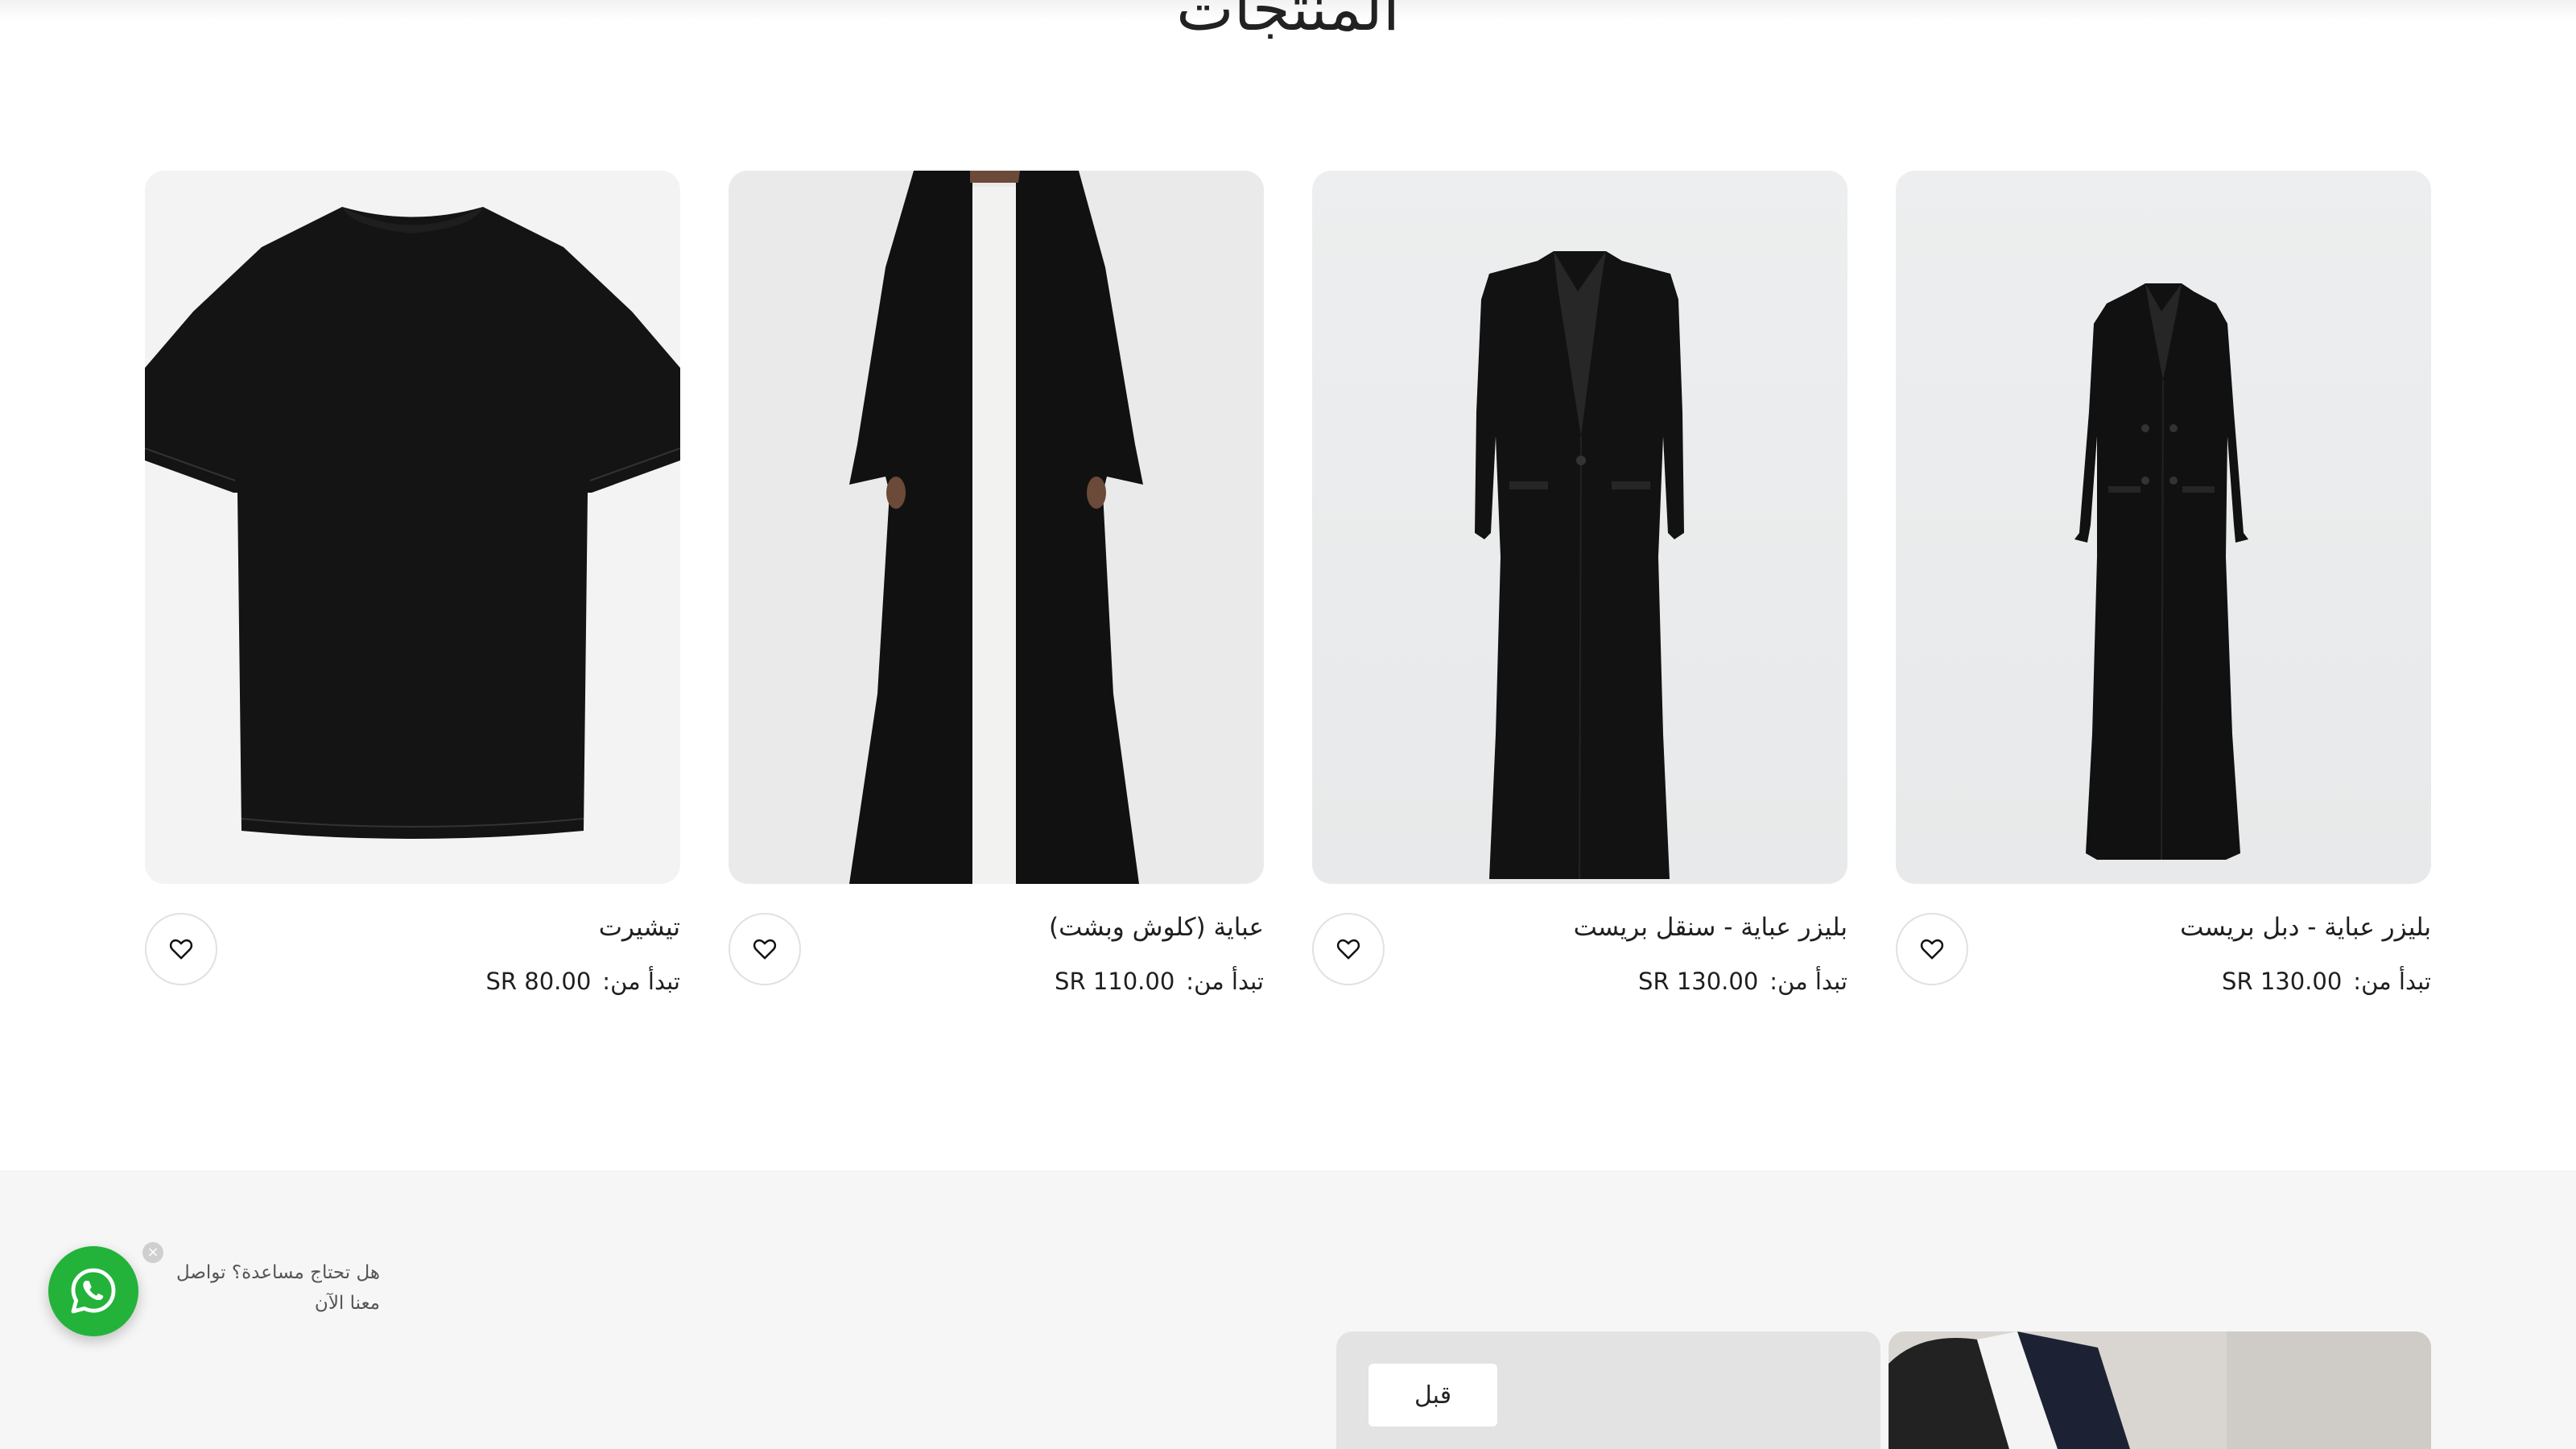 This screenshot has width=2576, height=1449. What do you see at coordinates (1710, 927) in the screenshot?
I see `product-name: بليزر عباية - سنقل بريست` at bounding box center [1710, 927].